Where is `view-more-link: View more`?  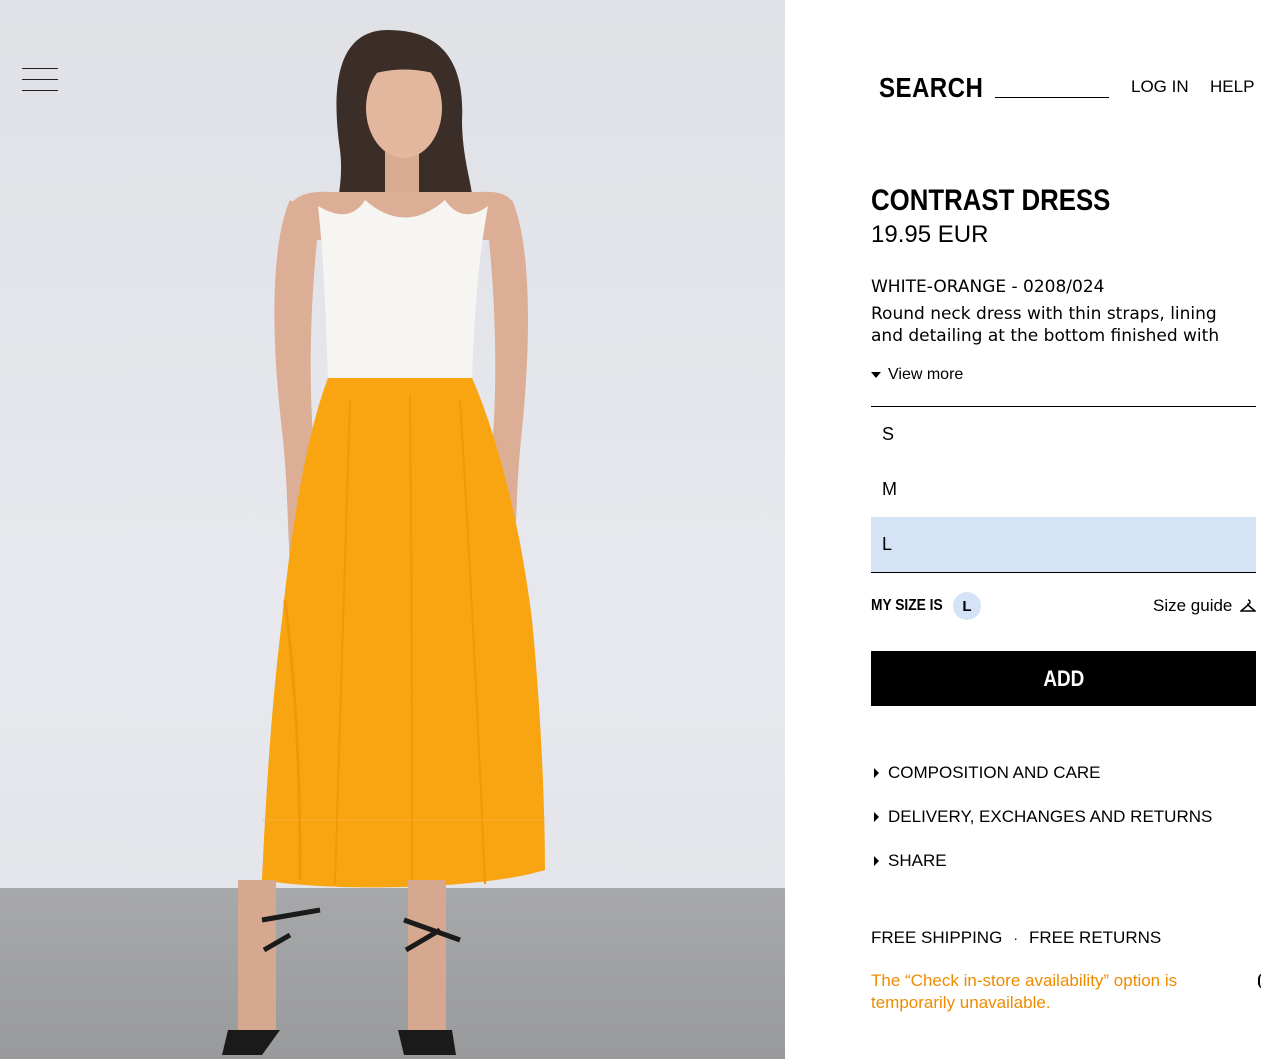 view-more-link: View more is located at coordinates (917, 375).